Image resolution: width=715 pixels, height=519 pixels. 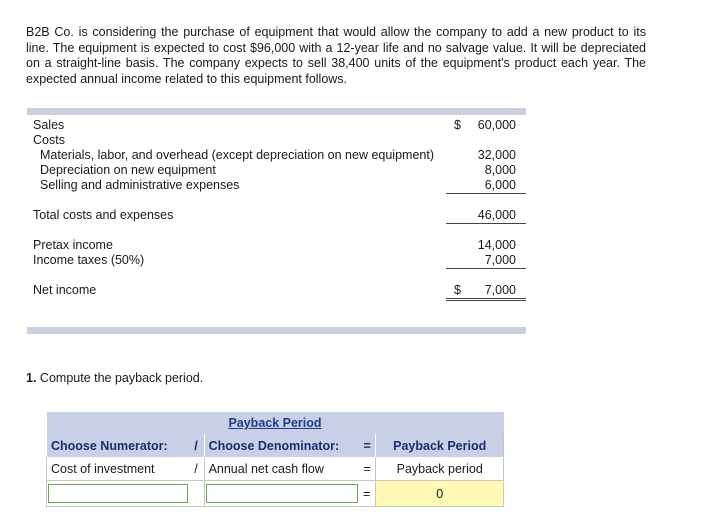 I want to click on pretax-label: Pretax income, so click(x=73, y=245).